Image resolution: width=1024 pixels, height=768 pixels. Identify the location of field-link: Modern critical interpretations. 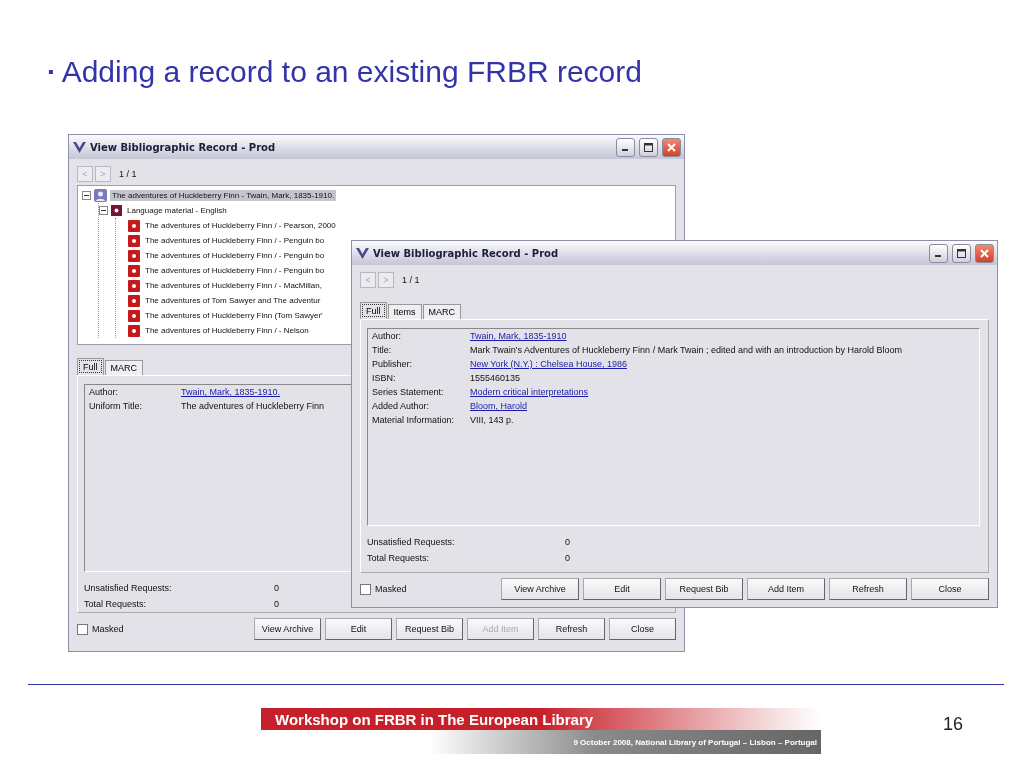
(529, 394).